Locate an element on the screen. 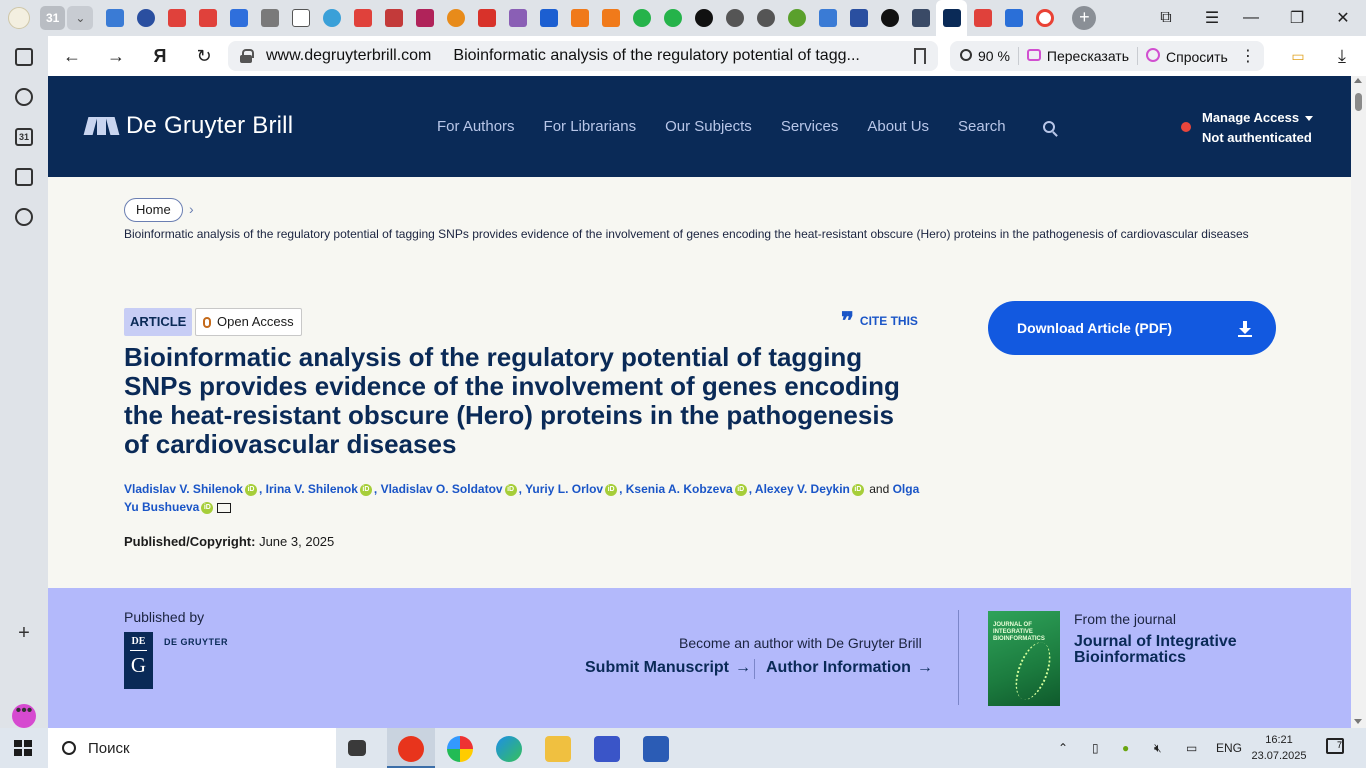 Image resolution: width=1366 pixels, height=768 pixels. download-icon: ⤓ is located at coordinates (1342, 56).